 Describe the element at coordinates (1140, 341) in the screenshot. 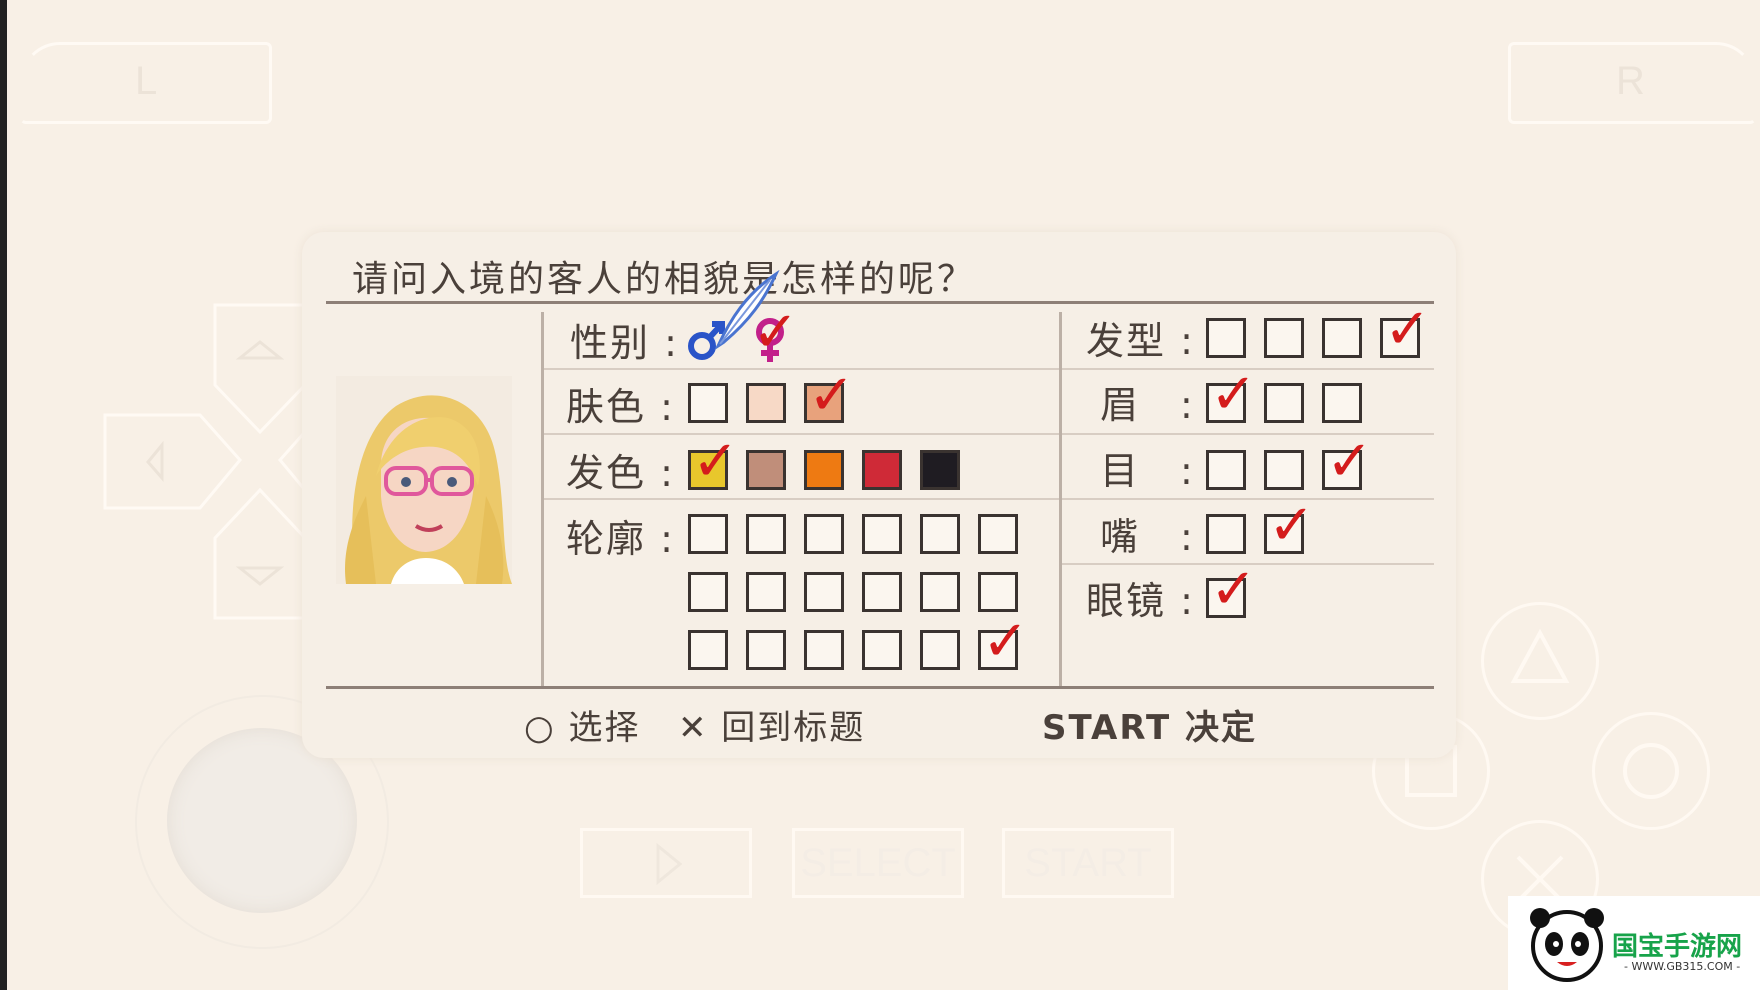

I see `label-hairstyle: 发型 :` at that location.